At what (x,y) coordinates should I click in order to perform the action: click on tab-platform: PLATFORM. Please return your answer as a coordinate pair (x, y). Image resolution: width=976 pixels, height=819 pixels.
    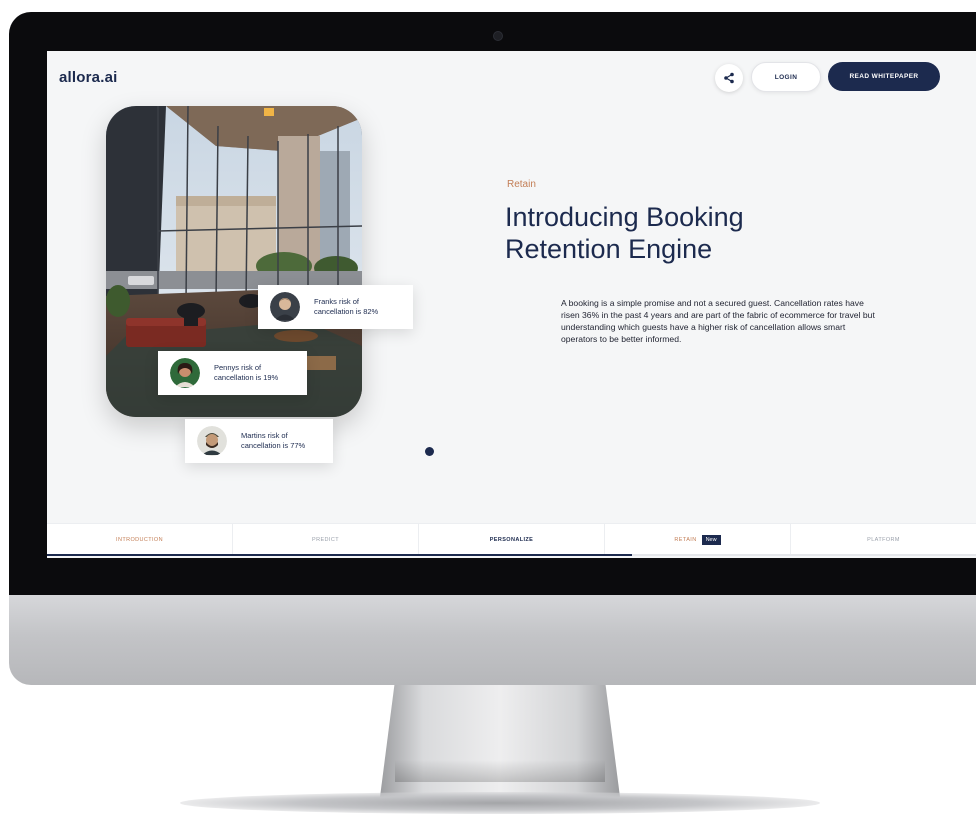
    Looking at the image, I should click on (883, 539).